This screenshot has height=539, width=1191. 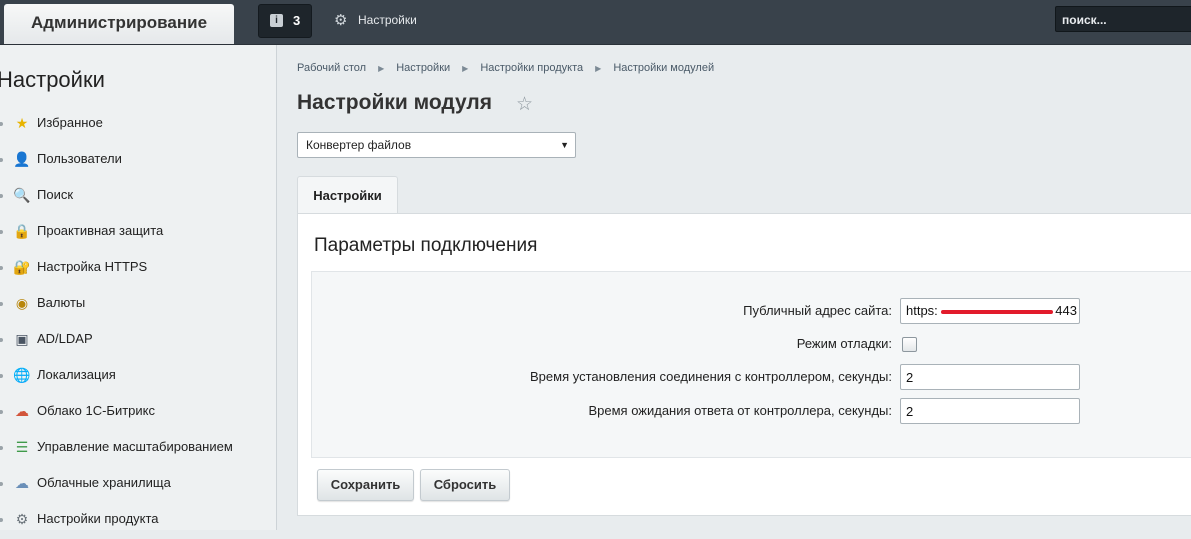 I want to click on sidebar-item-label: Избранное, so click(x=70, y=122).